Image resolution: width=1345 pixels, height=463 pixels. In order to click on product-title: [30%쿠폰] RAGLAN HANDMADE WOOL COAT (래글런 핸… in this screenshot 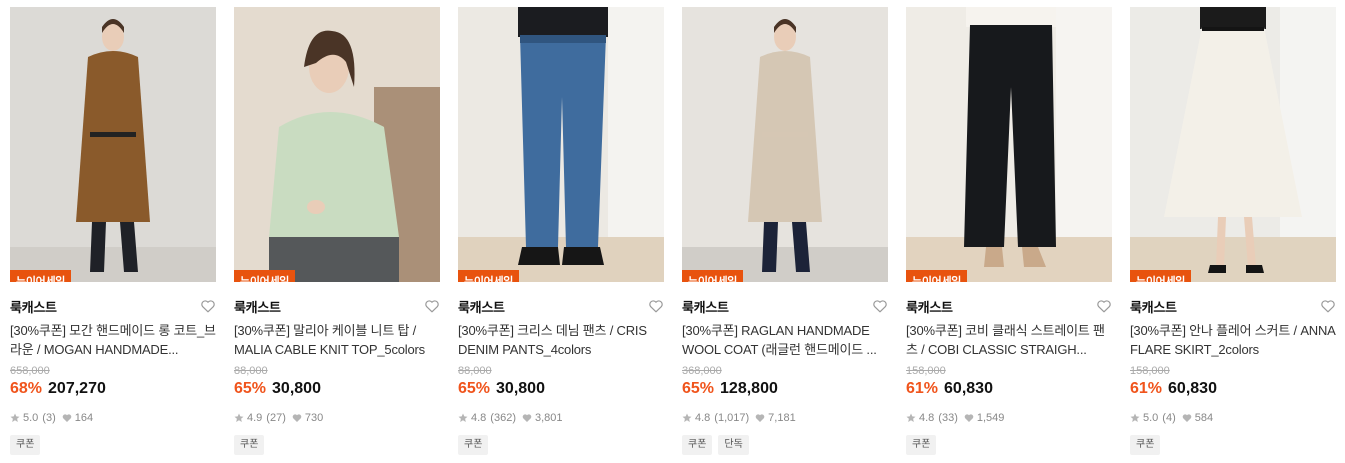, I will do `click(785, 340)`.